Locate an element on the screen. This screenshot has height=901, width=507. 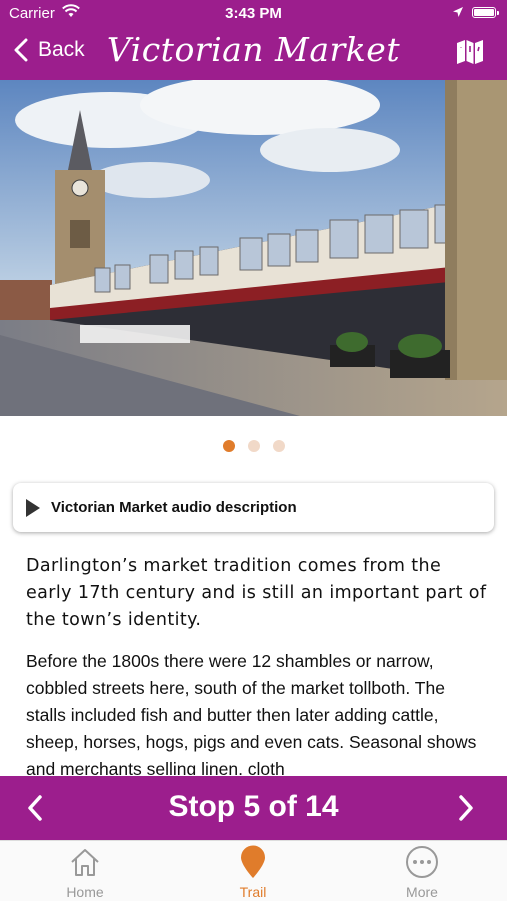
next-stop-button is located at coordinates (466, 810).